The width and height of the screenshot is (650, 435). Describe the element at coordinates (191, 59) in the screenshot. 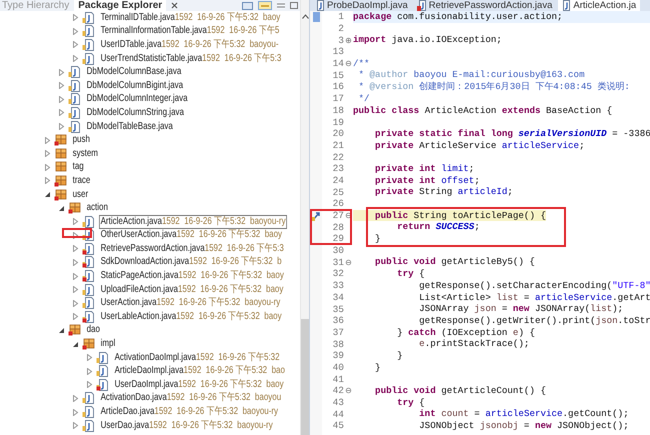

I see `tree-item: UserTrendStatisticTable.java1592 16-9-26 下午5:3` at that location.